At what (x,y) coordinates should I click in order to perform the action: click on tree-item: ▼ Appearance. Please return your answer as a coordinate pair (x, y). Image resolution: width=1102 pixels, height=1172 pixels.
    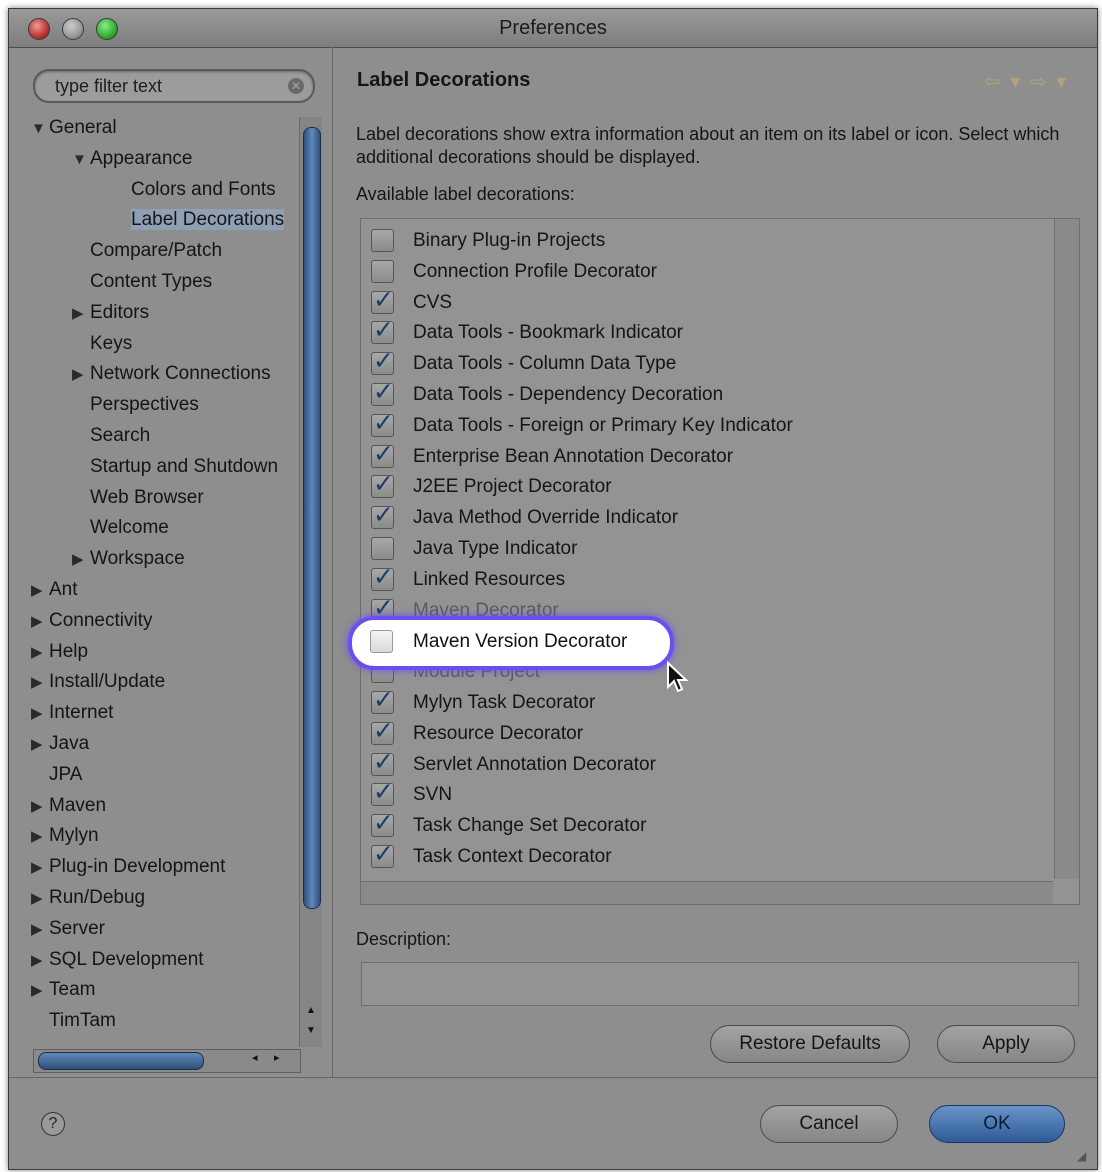
    Looking at the image, I should click on (132, 163).